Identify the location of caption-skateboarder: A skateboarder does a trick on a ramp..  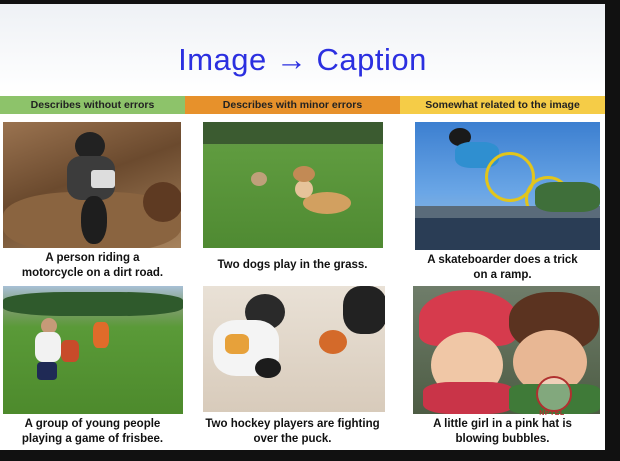
(502, 267).